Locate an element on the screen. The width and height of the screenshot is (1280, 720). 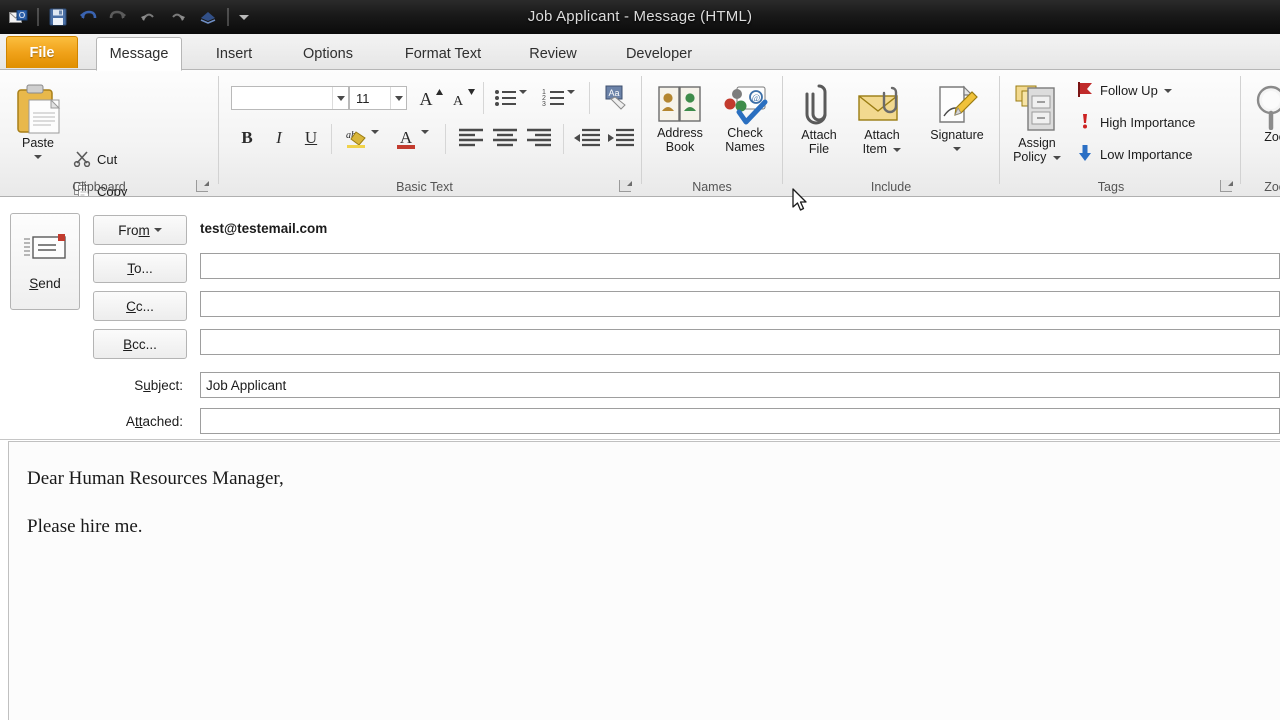
svg-text: Aa is located at coordinates (613, 93).